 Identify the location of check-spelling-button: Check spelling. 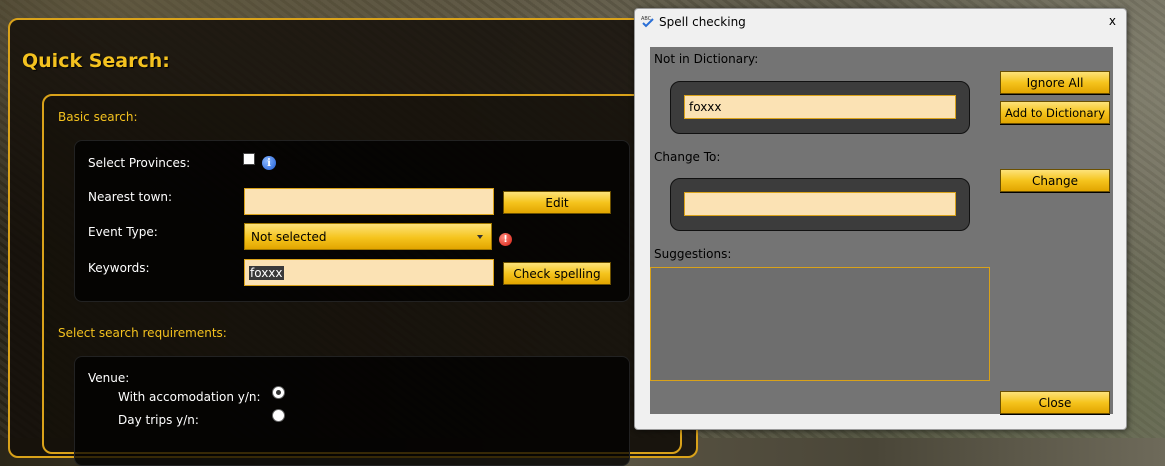
(557, 273).